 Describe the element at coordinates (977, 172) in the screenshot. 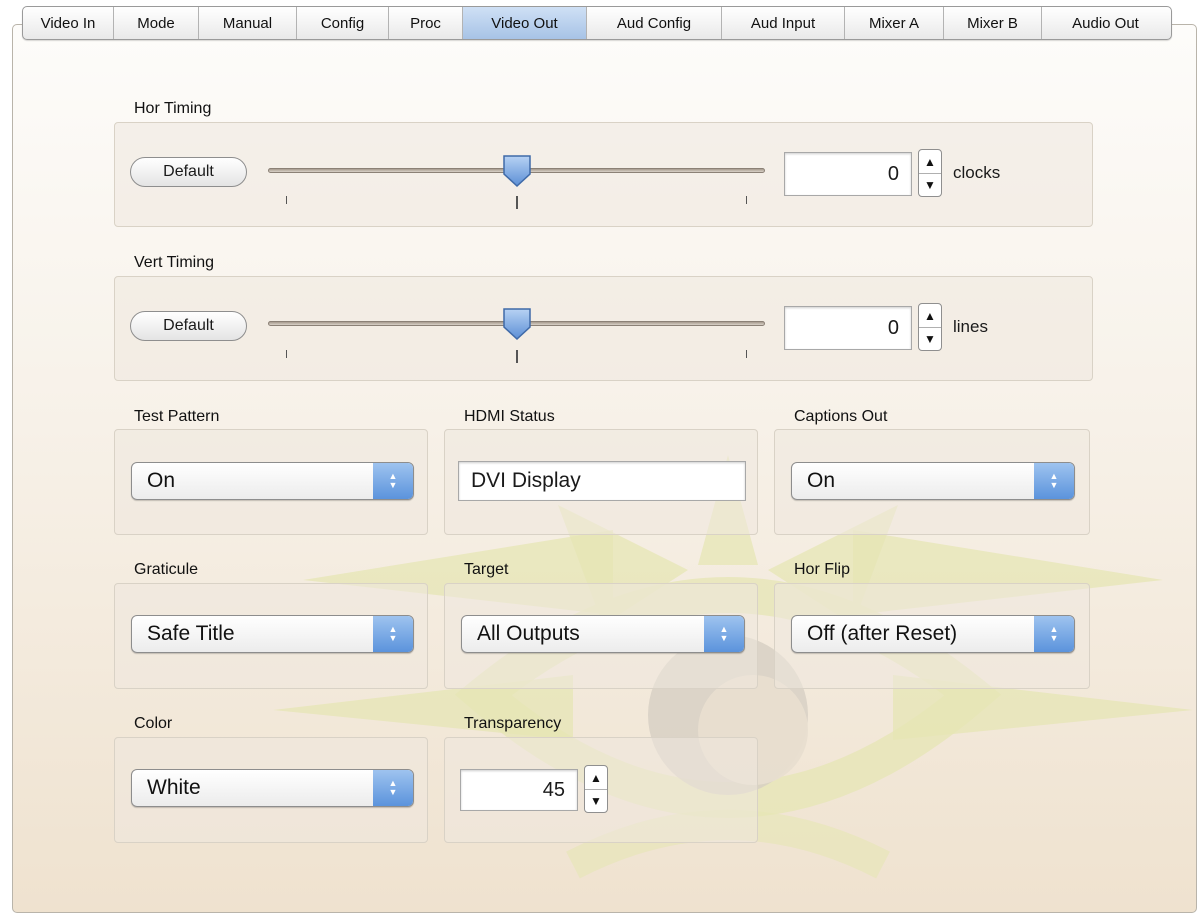

I see `hor-timing-unit: clocks` at that location.